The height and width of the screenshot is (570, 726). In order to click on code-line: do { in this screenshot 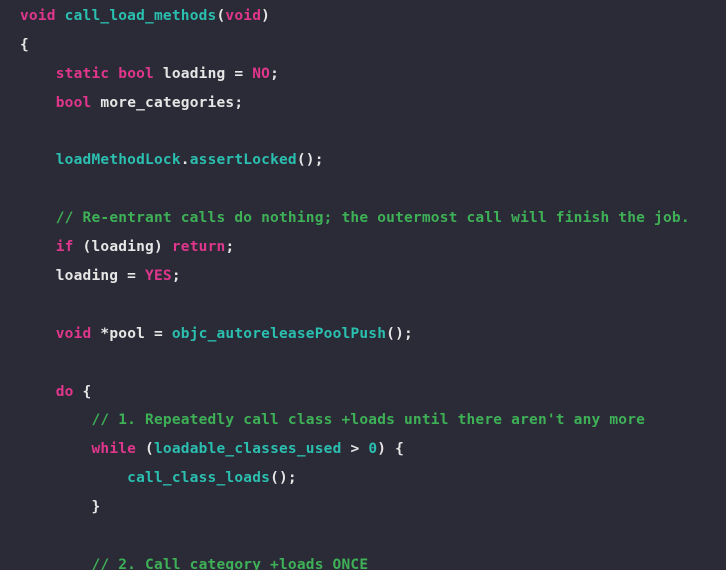, I will do `click(364, 392)`.